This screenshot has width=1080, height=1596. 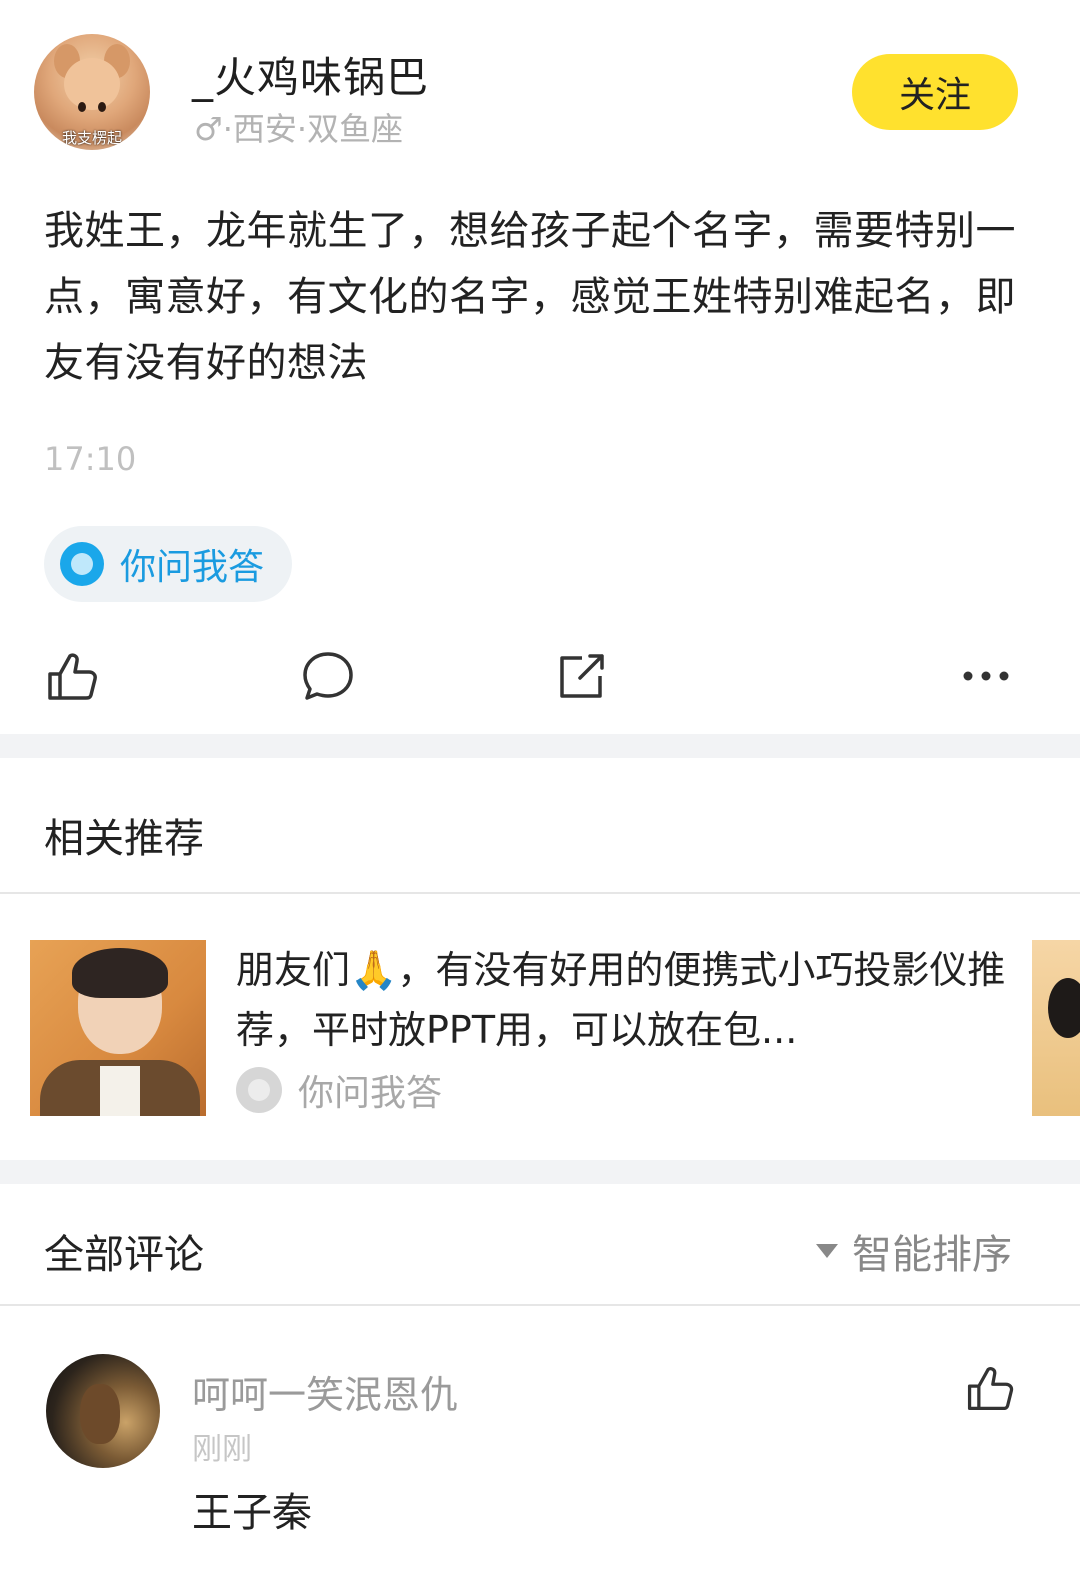 I want to click on recommend-next-thumbnail, so click(x=1056, y=1028).